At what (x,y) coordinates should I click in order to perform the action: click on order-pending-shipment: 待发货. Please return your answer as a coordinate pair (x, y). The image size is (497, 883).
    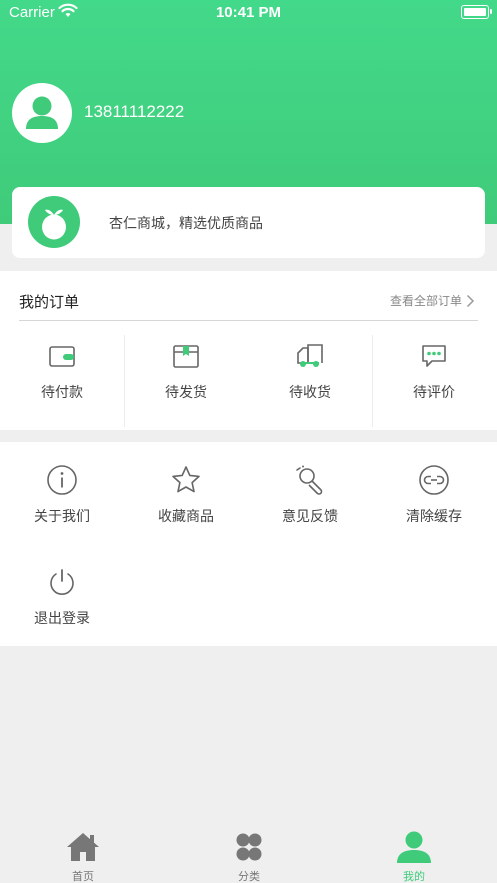
    Looking at the image, I should click on (186, 380).